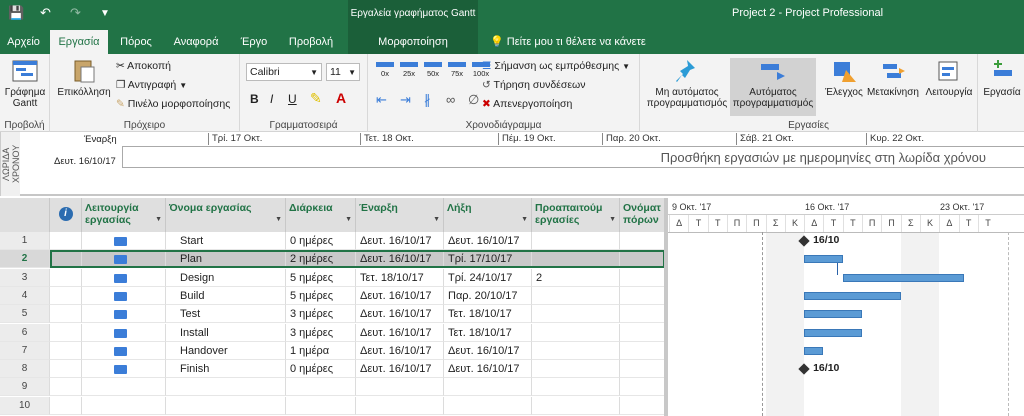 Image resolution: width=1024 pixels, height=416 pixels. I want to click on format-painter-button: ✎ Πινέλο μορφοποίησης, so click(173, 104).